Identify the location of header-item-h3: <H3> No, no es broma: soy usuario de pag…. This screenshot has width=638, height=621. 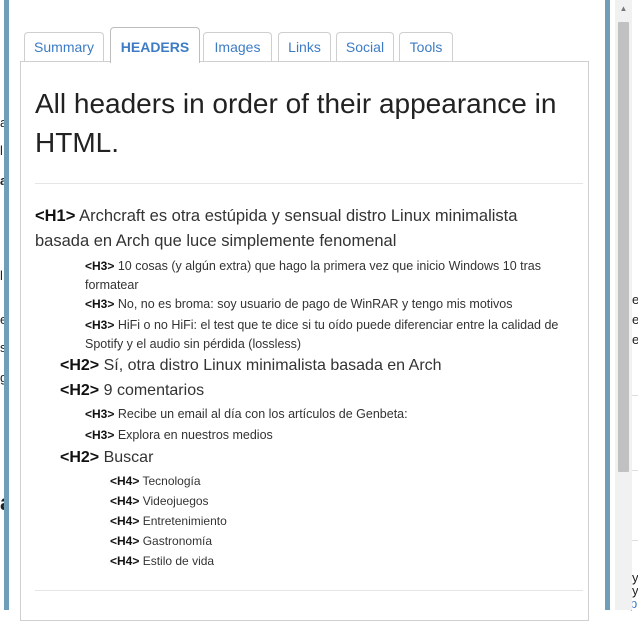
(332, 304).